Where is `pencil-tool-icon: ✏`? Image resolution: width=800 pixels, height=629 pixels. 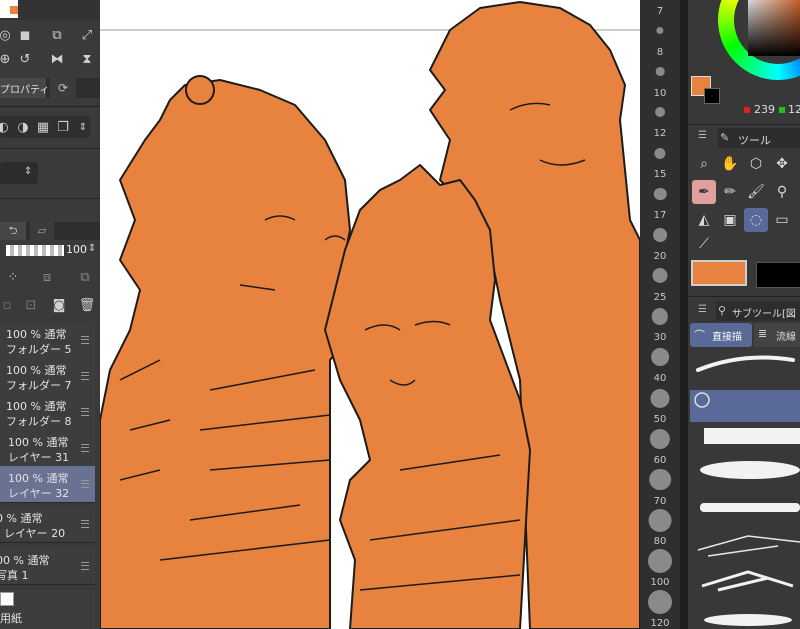
pencil-tool-icon: ✏ is located at coordinates (730, 192).